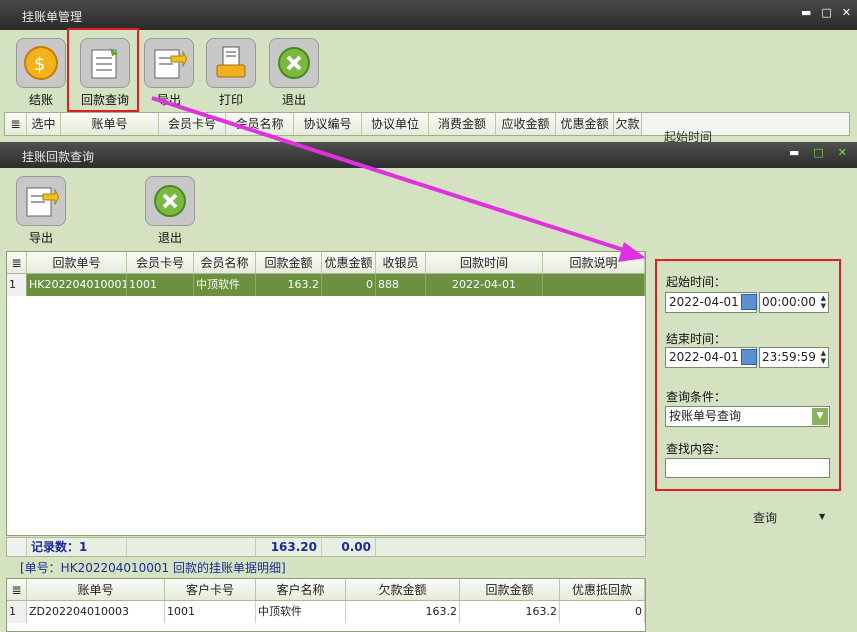 This screenshot has height=632, width=857. I want to click on column-header: 应收金额, so click(526, 124).